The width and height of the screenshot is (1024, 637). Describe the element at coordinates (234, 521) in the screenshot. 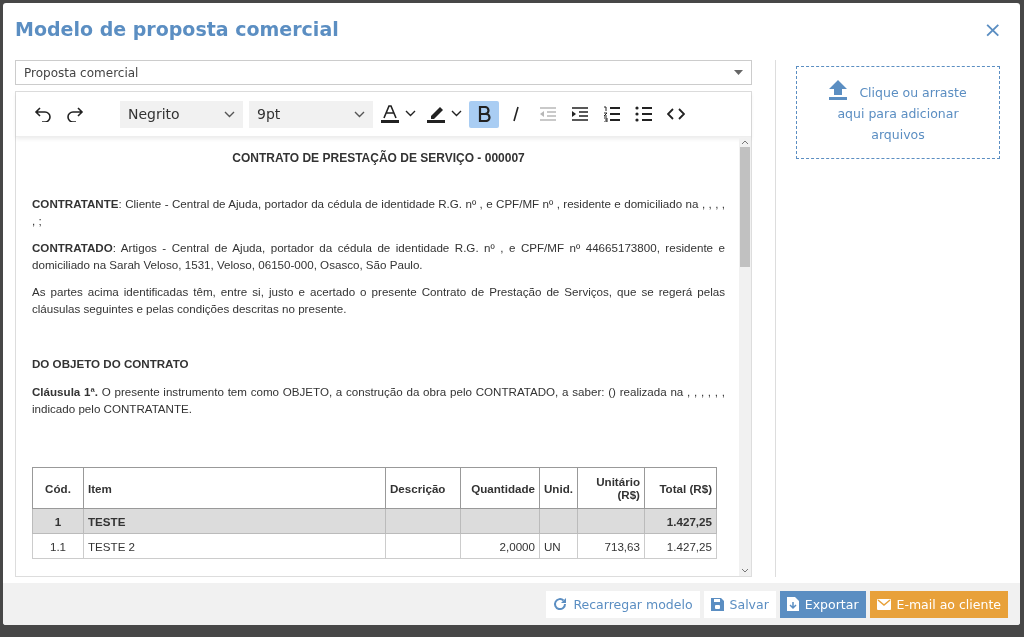

I see `table-cell: TESTE` at that location.